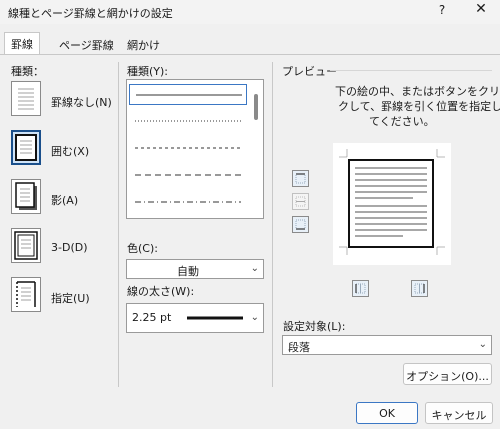 This screenshot has width=500, height=429. I want to click on border-preview, so click(392, 204).